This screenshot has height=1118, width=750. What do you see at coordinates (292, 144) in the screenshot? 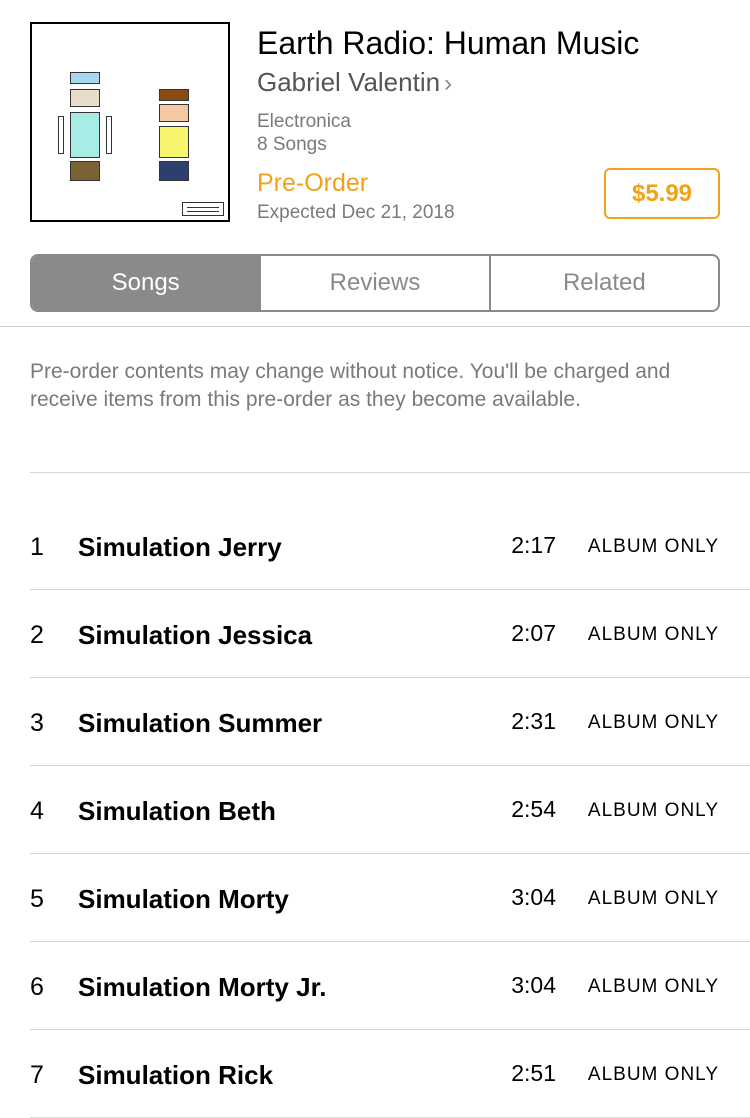
I see `album-song-count: 8 Songs` at bounding box center [292, 144].